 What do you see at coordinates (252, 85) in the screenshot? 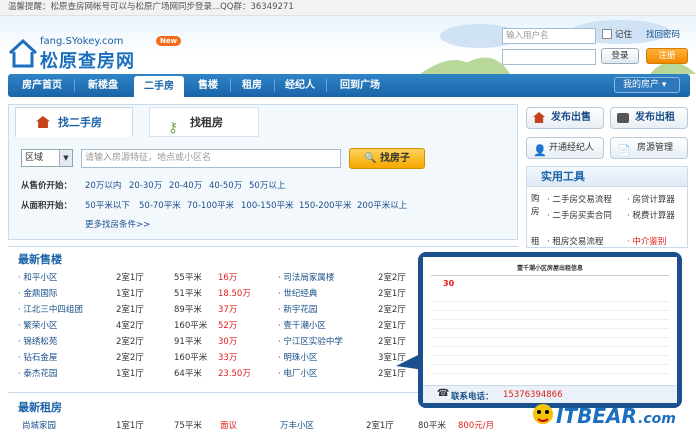
I see `nav-rent: 租房` at bounding box center [252, 85].